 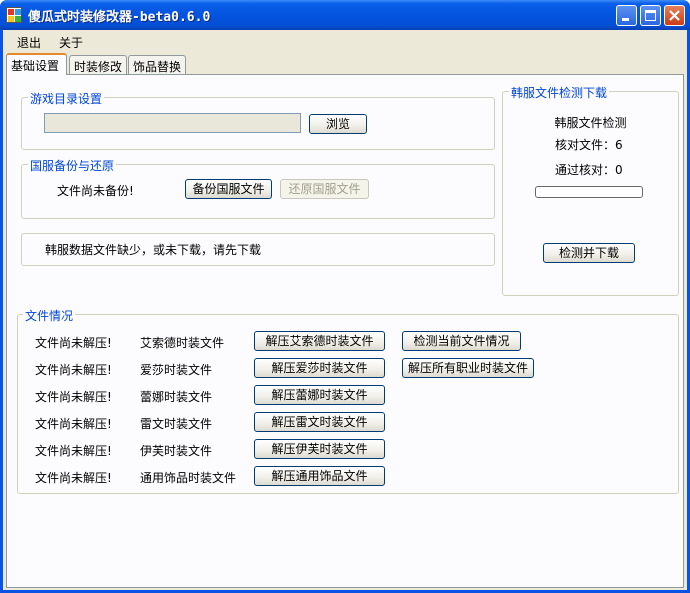 What do you see at coordinates (319, 395) in the screenshot?
I see `extract-rena-button: 解压蕾娜时装文件` at bounding box center [319, 395].